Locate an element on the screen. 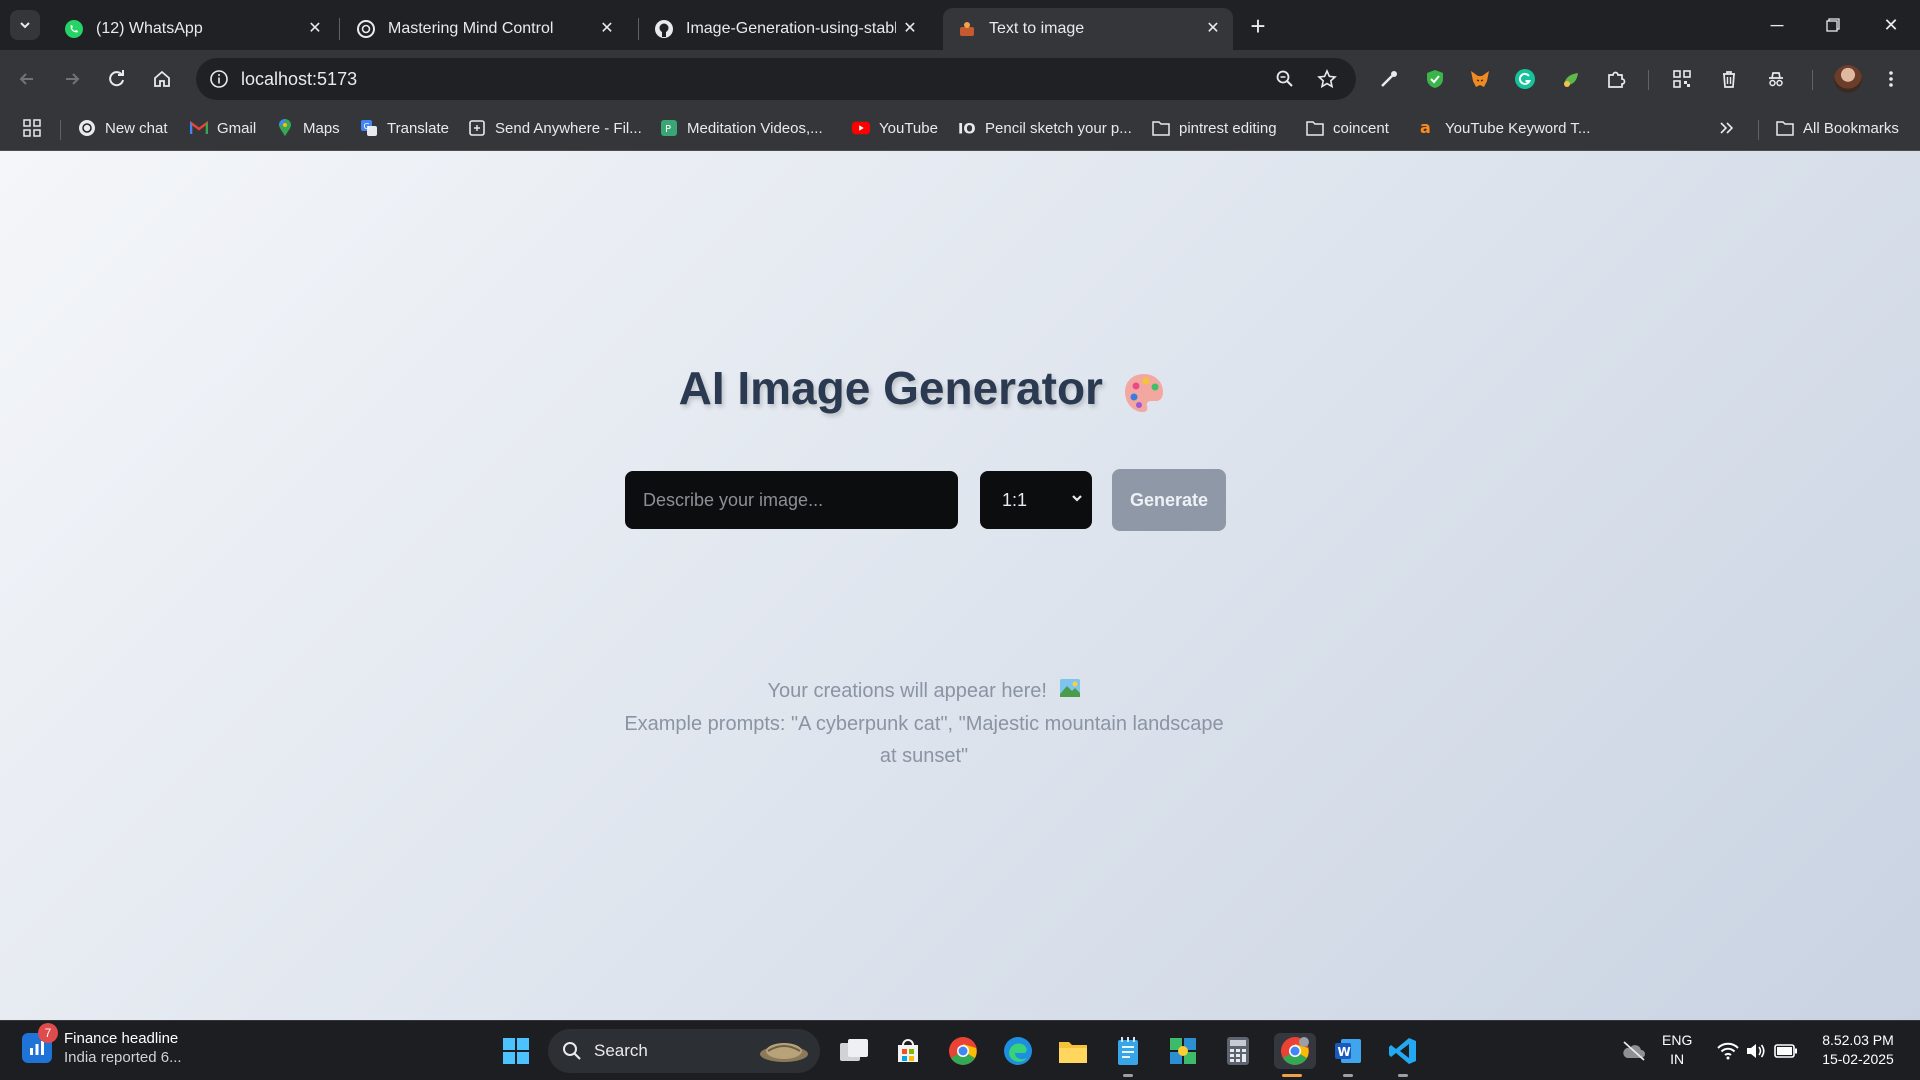 This screenshot has height=1080, width=1920. aspect-ratio-value: 1:1 is located at coordinates (1015, 499).